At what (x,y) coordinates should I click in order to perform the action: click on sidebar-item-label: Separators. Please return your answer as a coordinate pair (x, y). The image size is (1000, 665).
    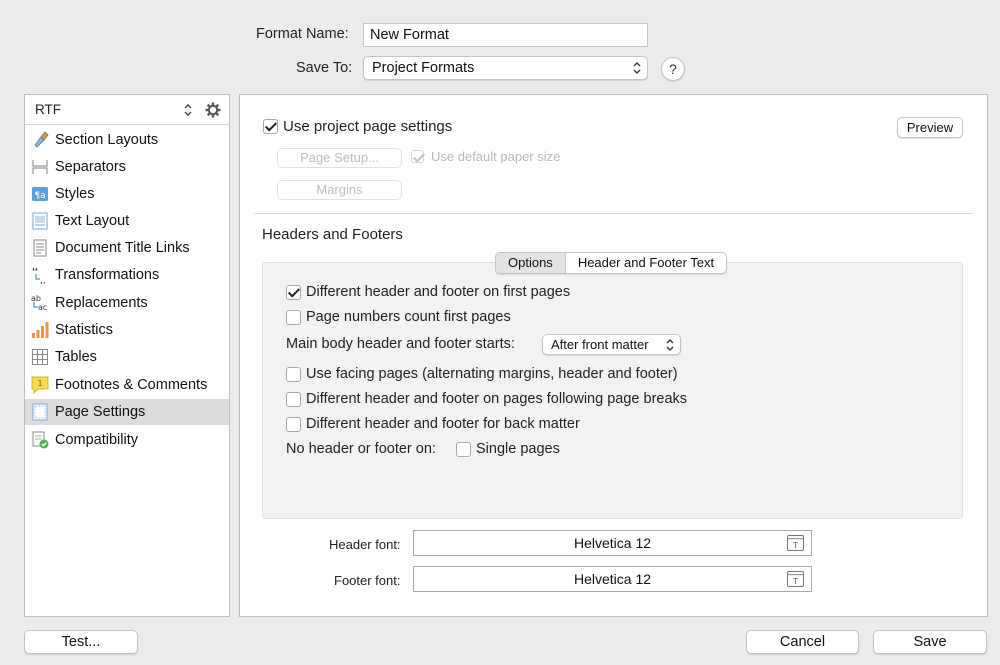
    Looking at the image, I should click on (90, 167).